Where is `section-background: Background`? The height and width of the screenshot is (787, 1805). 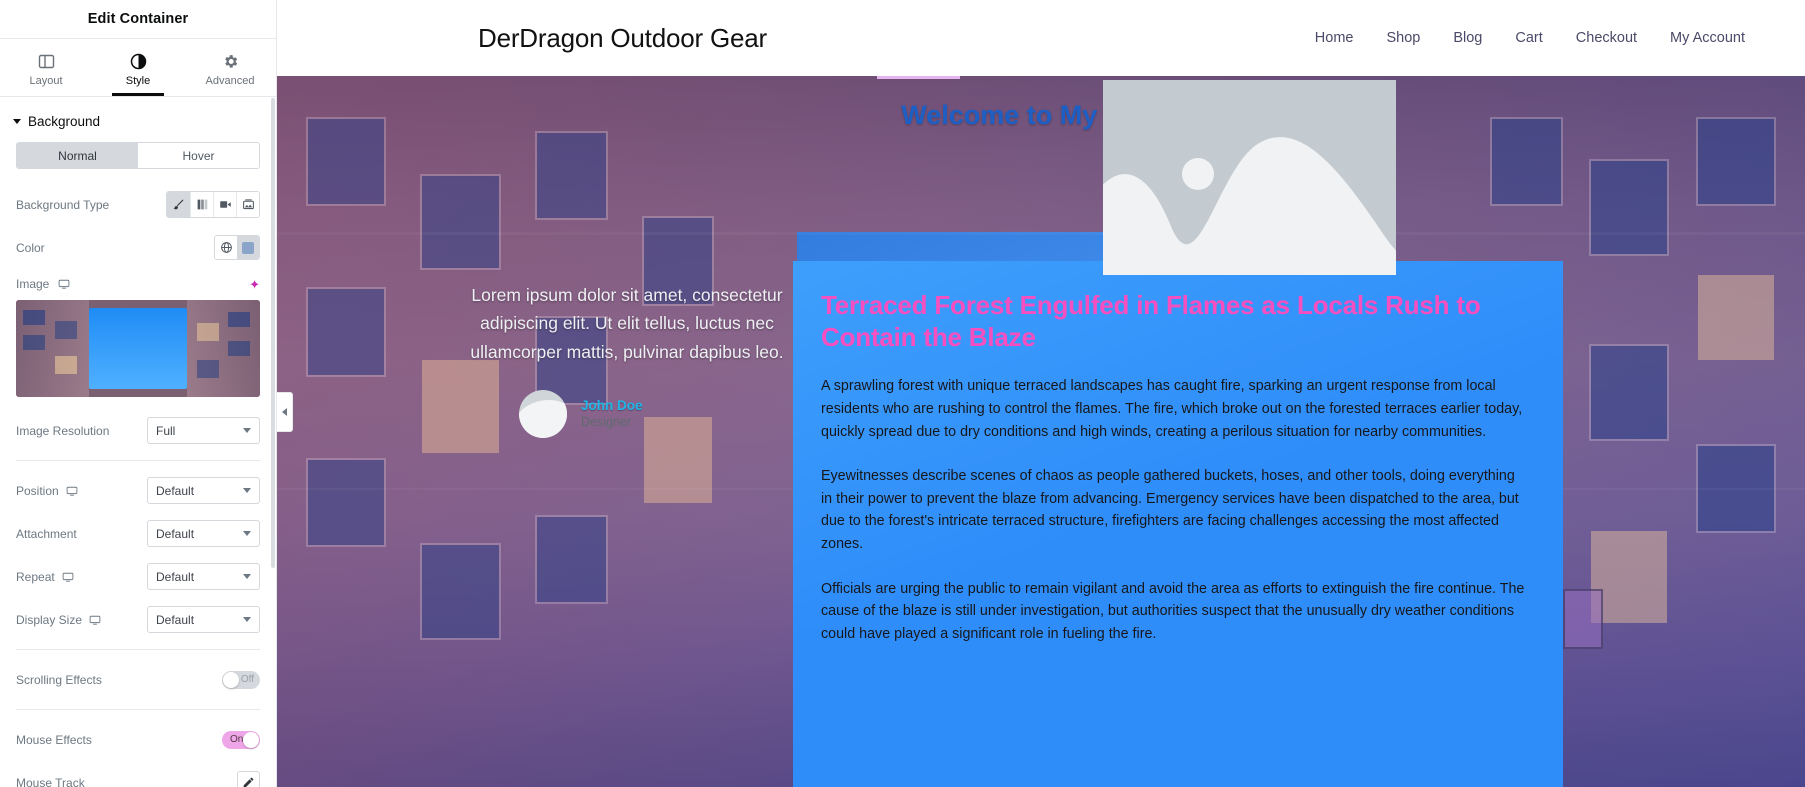
section-background: Background is located at coordinates (138, 119).